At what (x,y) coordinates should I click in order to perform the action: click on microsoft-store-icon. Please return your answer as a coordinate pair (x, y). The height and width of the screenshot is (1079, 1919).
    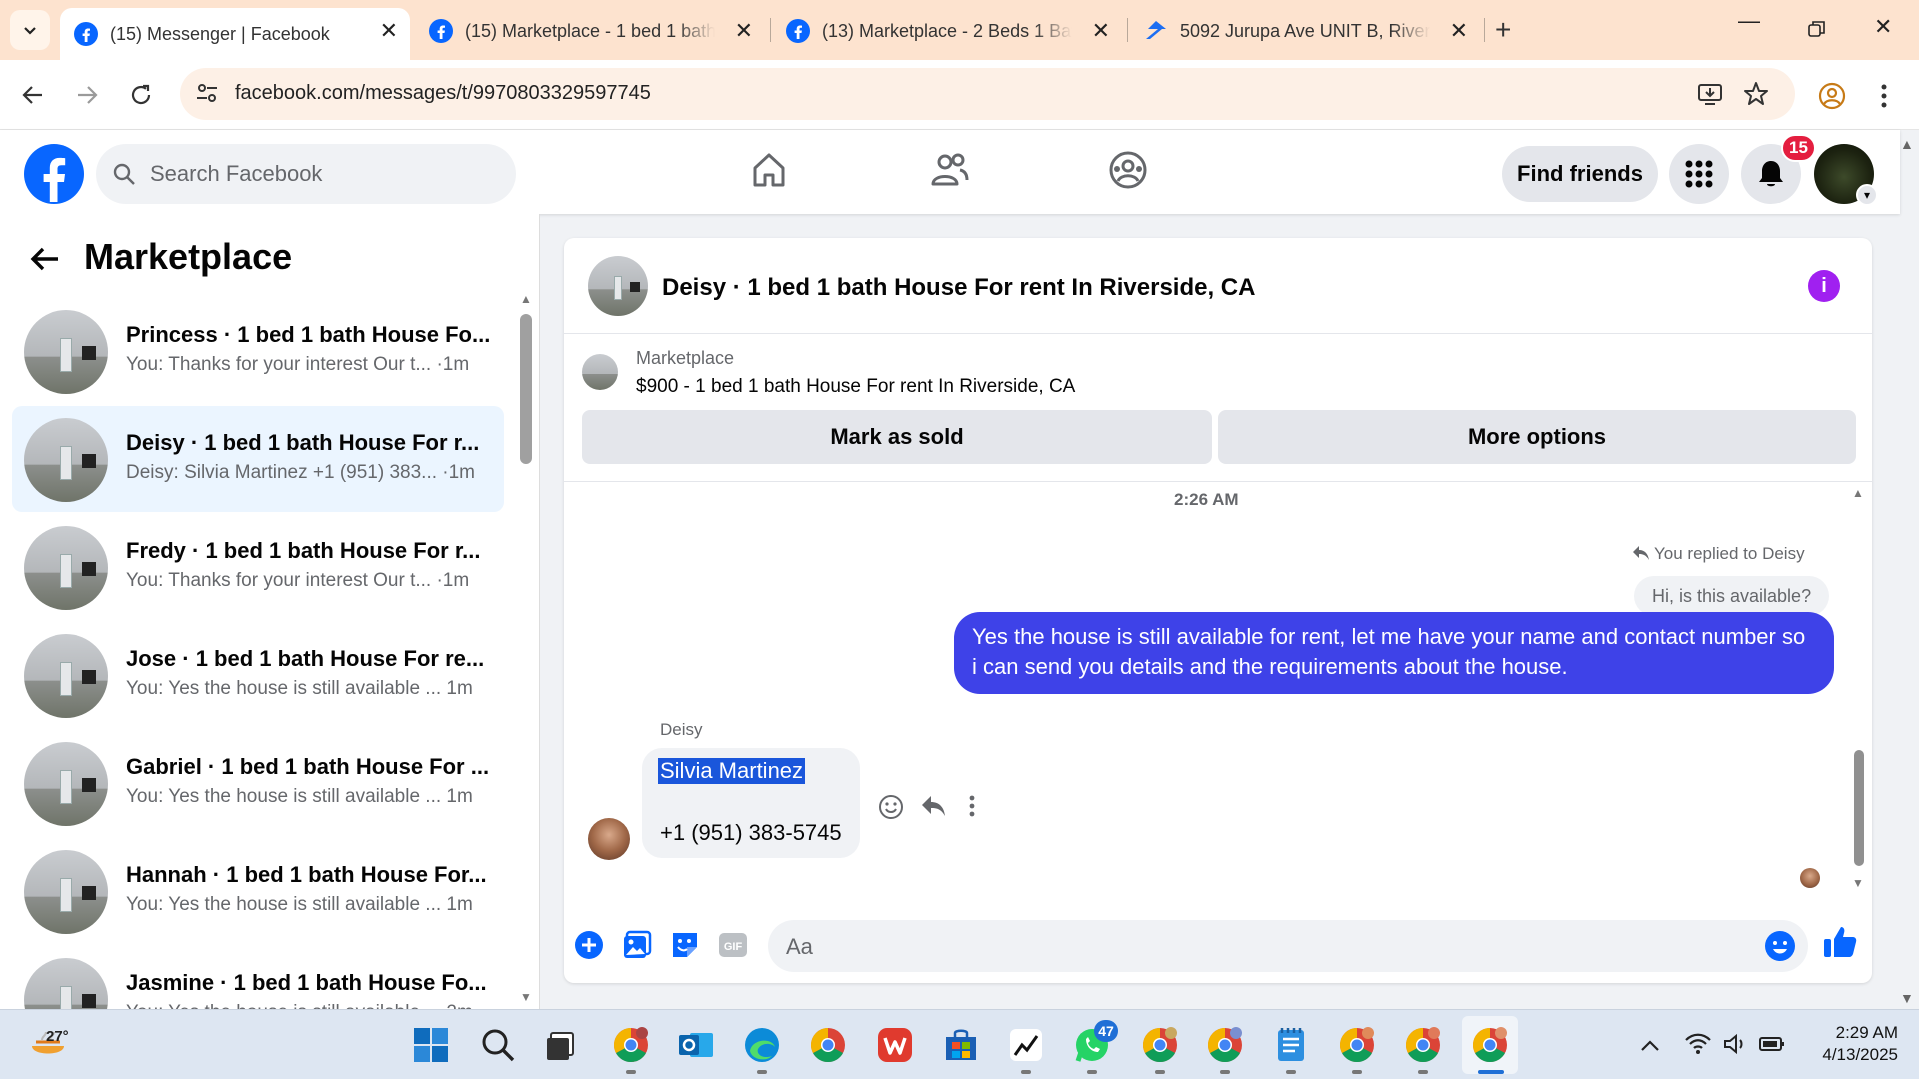
    Looking at the image, I should click on (961, 1045).